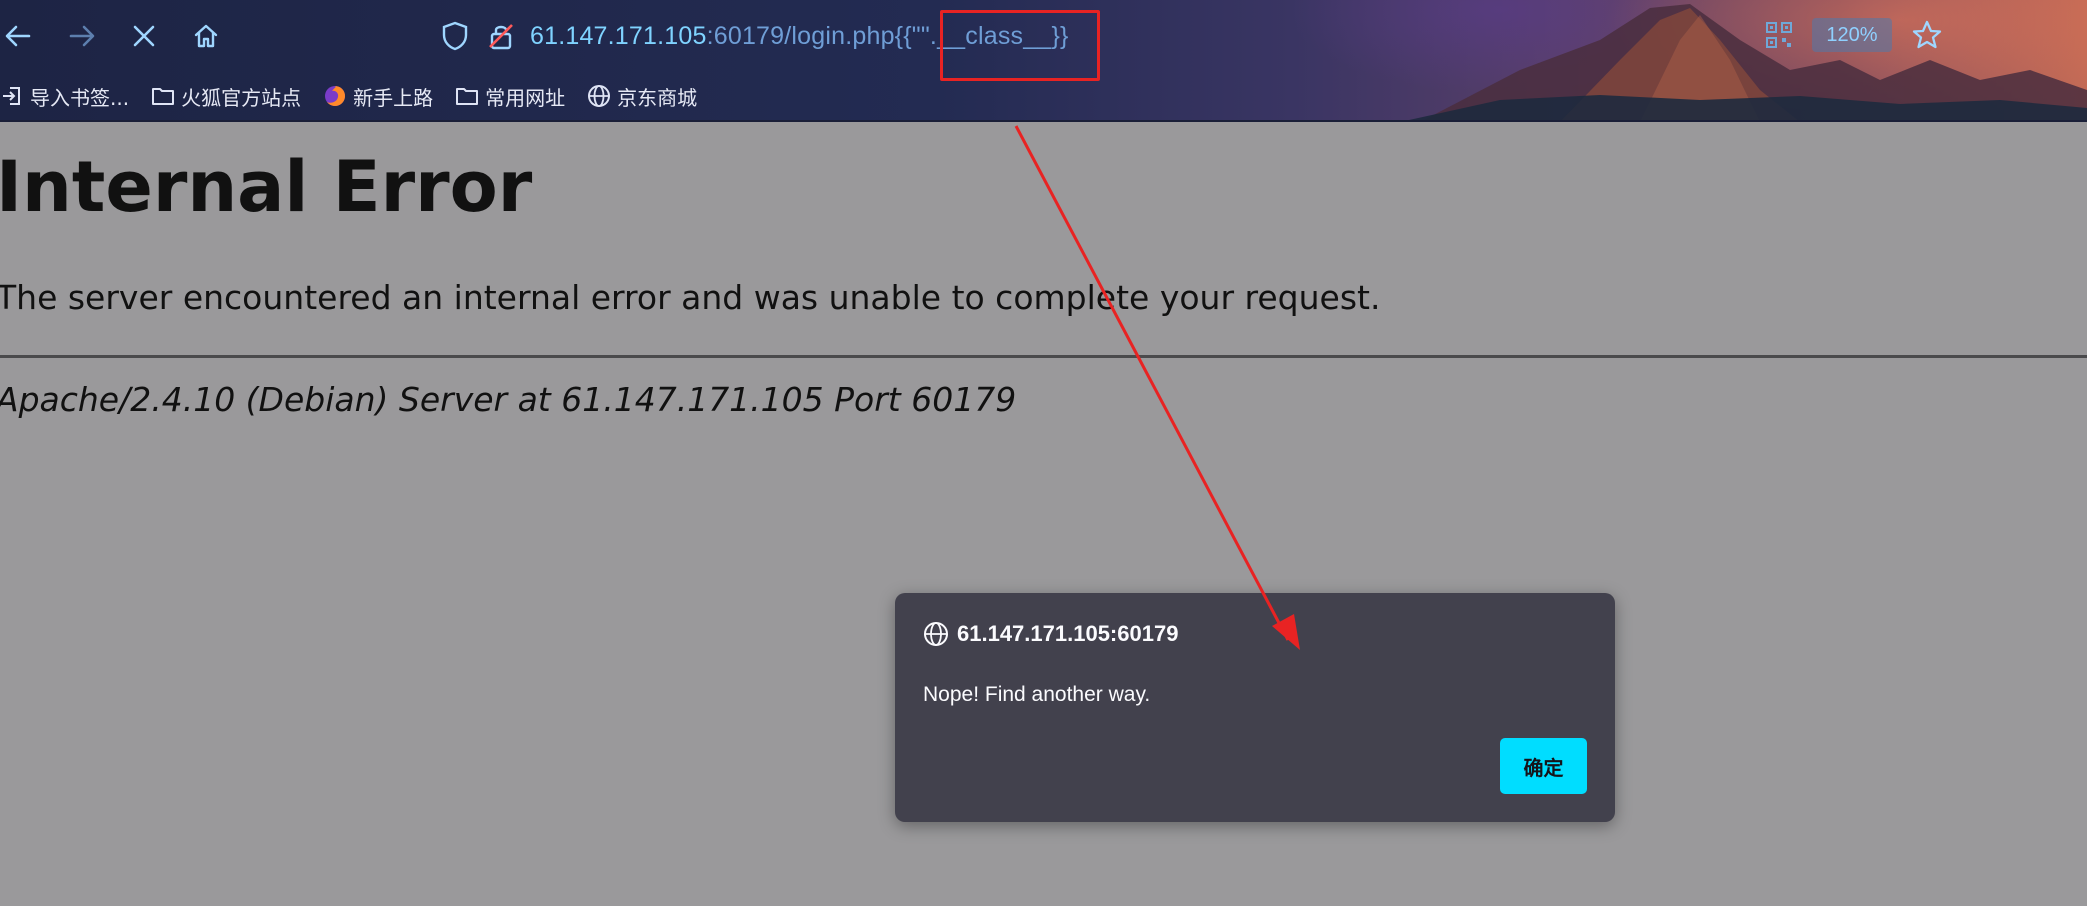  I want to click on bookmark-item-firefox-site: 火狐官方站点, so click(226, 96).